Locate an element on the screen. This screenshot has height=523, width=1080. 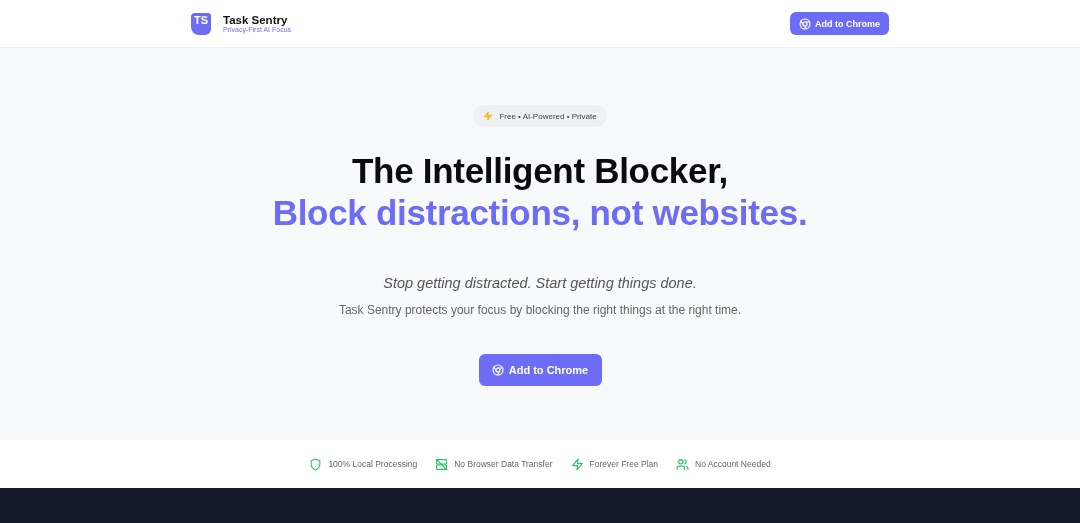
hero-tagline: Stop getting distracted. Start getting things done. is located at coordinates (540, 283).